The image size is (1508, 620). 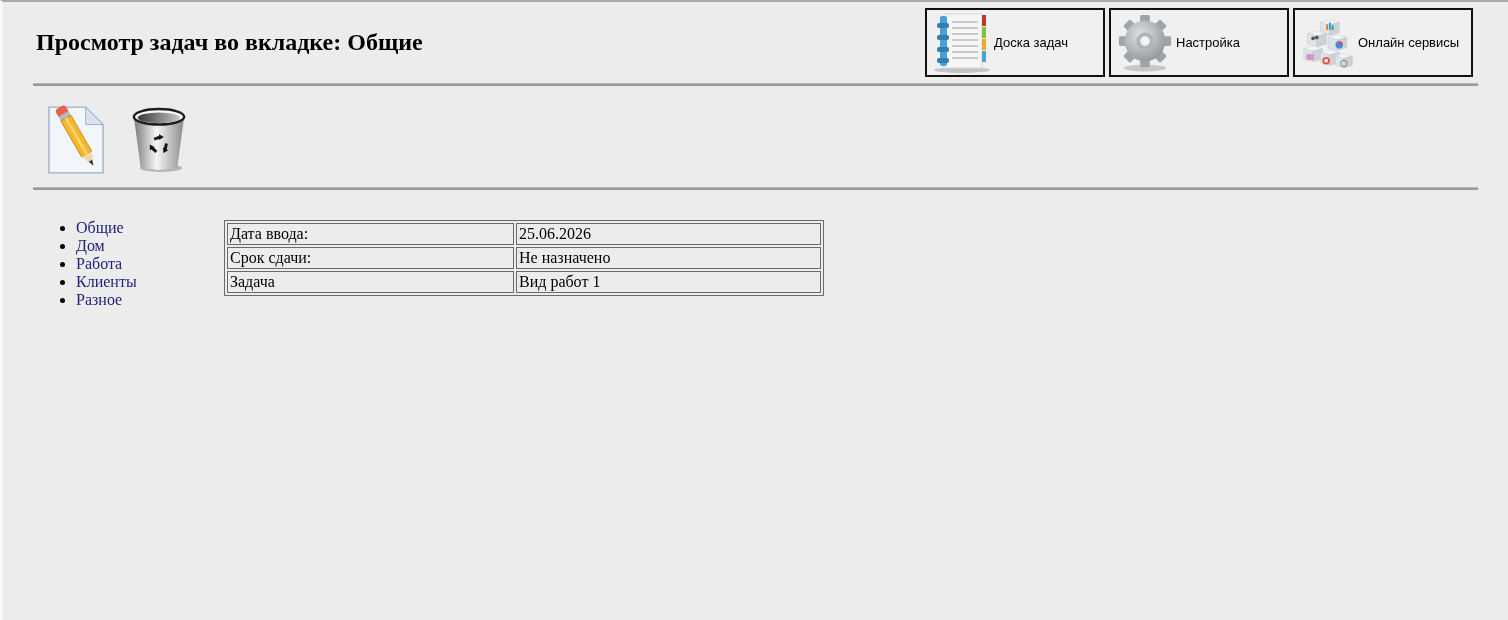 I want to click on settings-button: Настройка, so click(x=1199, y=42).